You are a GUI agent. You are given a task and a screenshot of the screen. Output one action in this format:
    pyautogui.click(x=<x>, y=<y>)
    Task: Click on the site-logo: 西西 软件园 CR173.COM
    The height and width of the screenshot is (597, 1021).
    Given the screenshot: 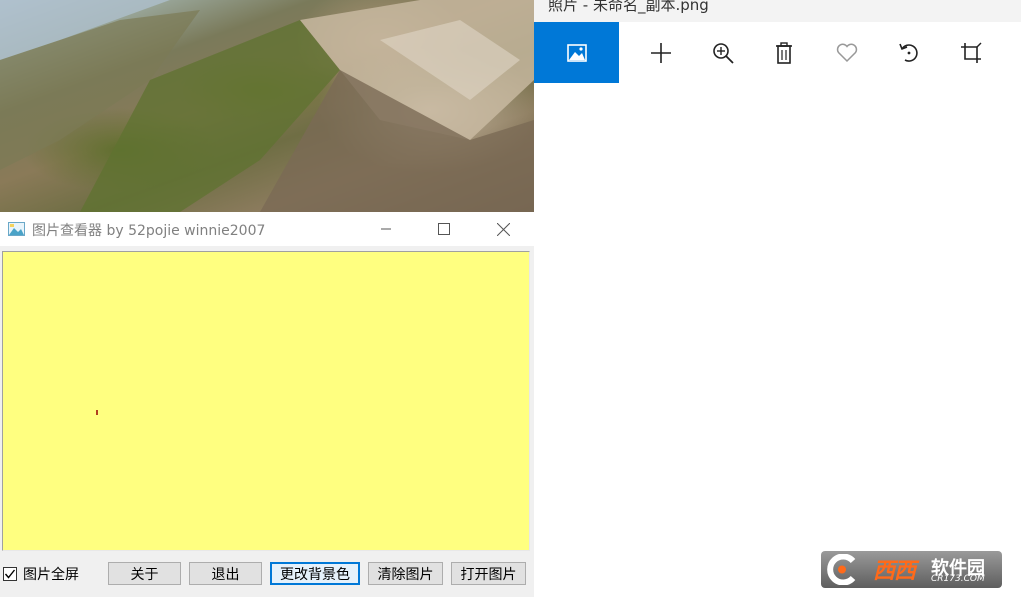 What is the action you would take?
    pyautogui.click(x=911, y=569)
    